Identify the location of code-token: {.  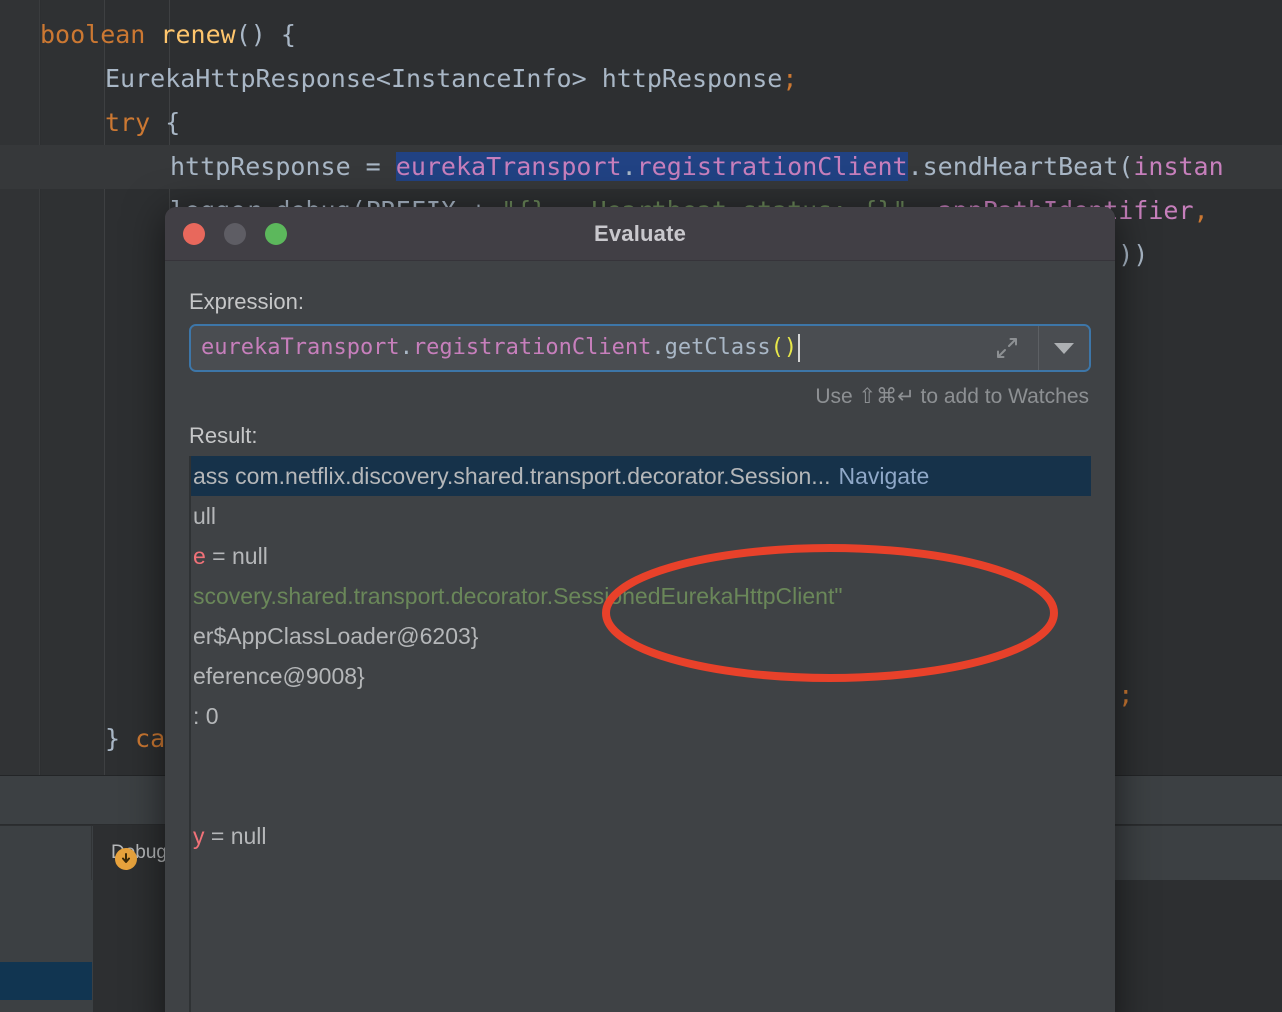
(165, 122).